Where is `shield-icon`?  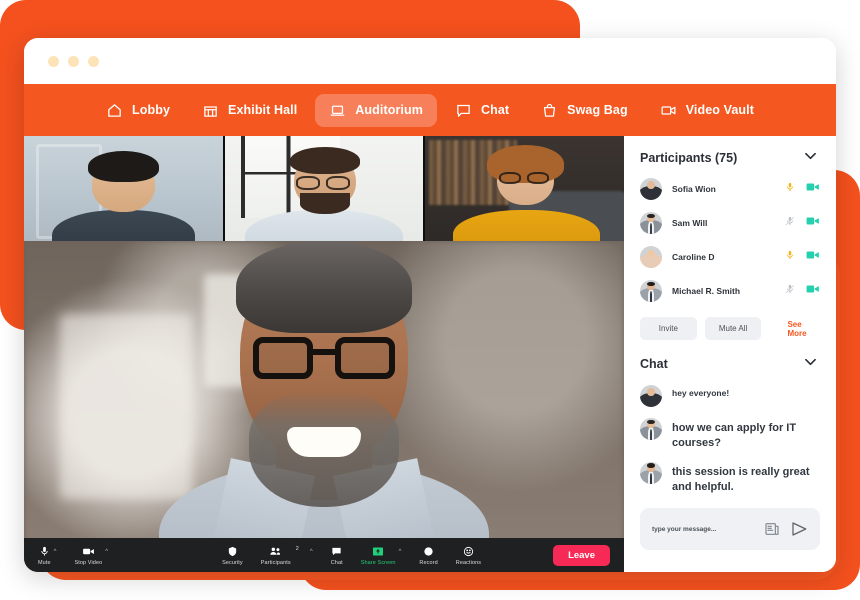 shield-icon is located at coordinates (232, 552).